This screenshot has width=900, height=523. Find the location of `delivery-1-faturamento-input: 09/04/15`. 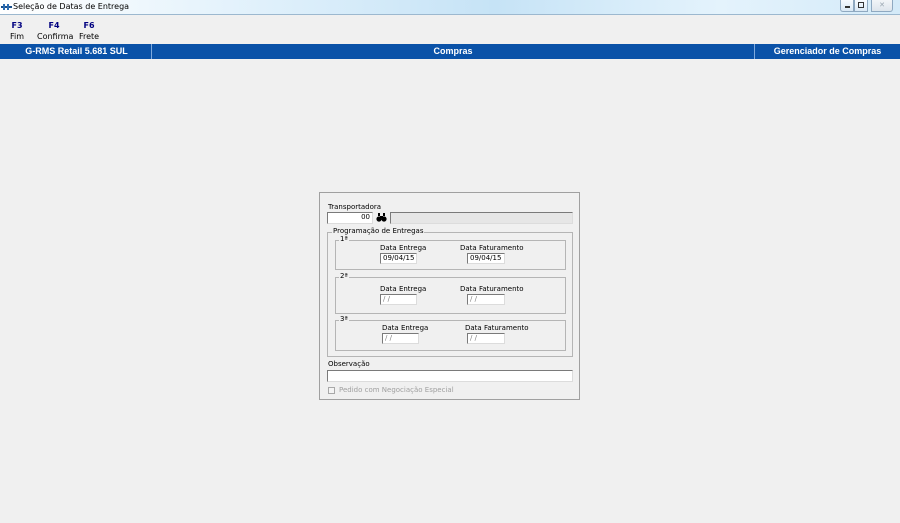

delivery-1-faturamento-input: 09/04/15 is located at coordinates (486, 258).